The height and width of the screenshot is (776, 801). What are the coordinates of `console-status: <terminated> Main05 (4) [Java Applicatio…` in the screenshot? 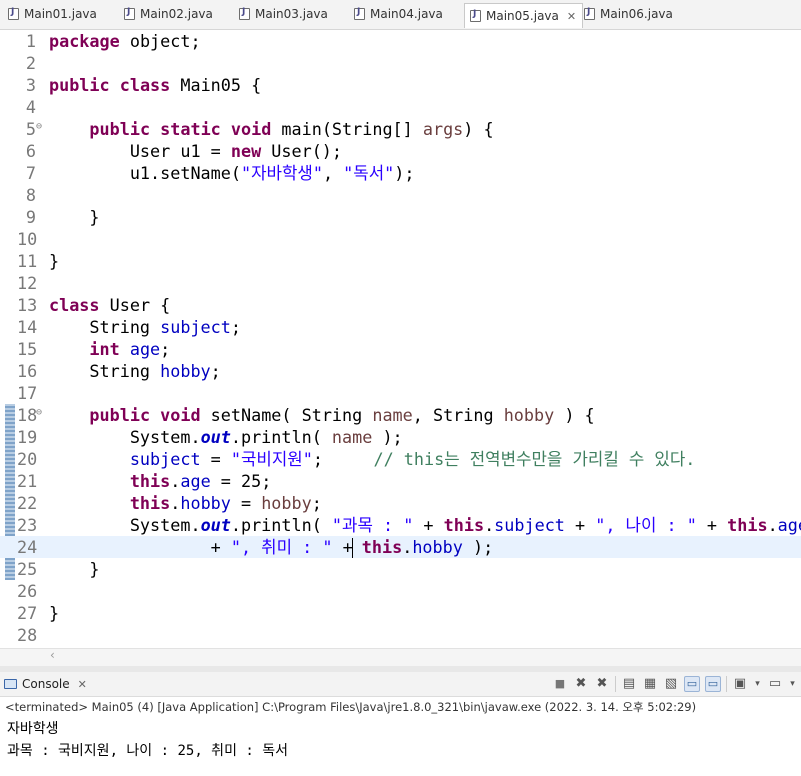 It's located at (351, 707).